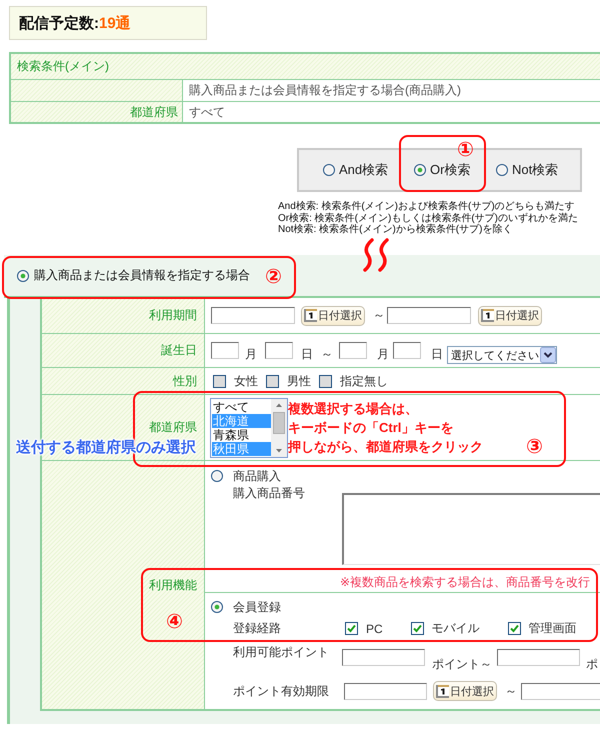 The height and width of the screenshot is (732, 600). I want to click on radio-label: 商品購入, so click(257, 476).